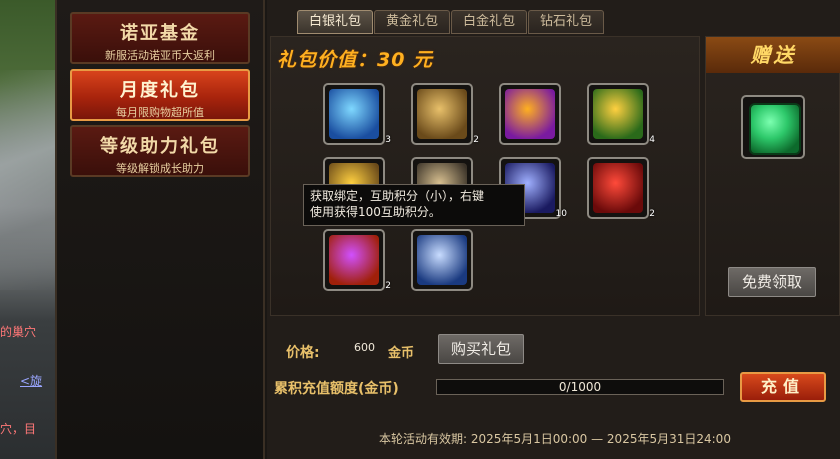 This screenshot has width=840, height=459. I want to click on scene-chat-link: <旋, so click(31, 380).